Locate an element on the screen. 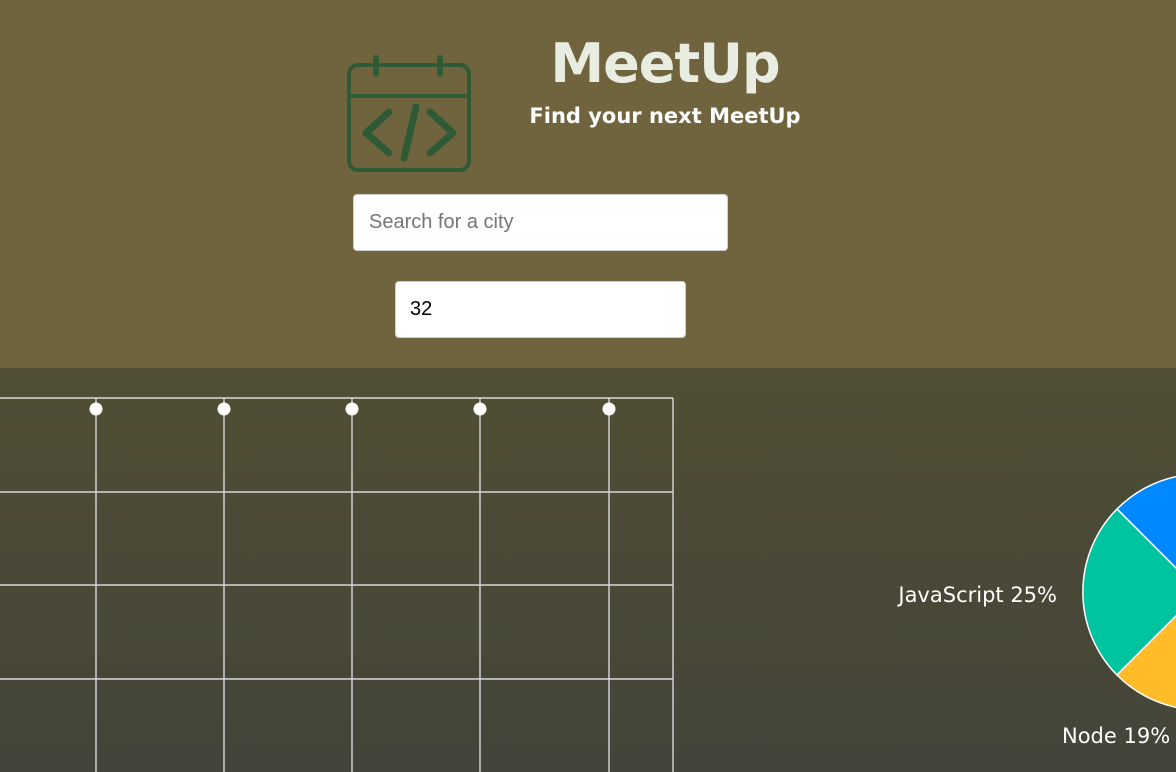 This screenshot has width=1176, height=772. genre-pie-chart: JavaScript 25% Node 19% is located at coordinates (1036, 611).